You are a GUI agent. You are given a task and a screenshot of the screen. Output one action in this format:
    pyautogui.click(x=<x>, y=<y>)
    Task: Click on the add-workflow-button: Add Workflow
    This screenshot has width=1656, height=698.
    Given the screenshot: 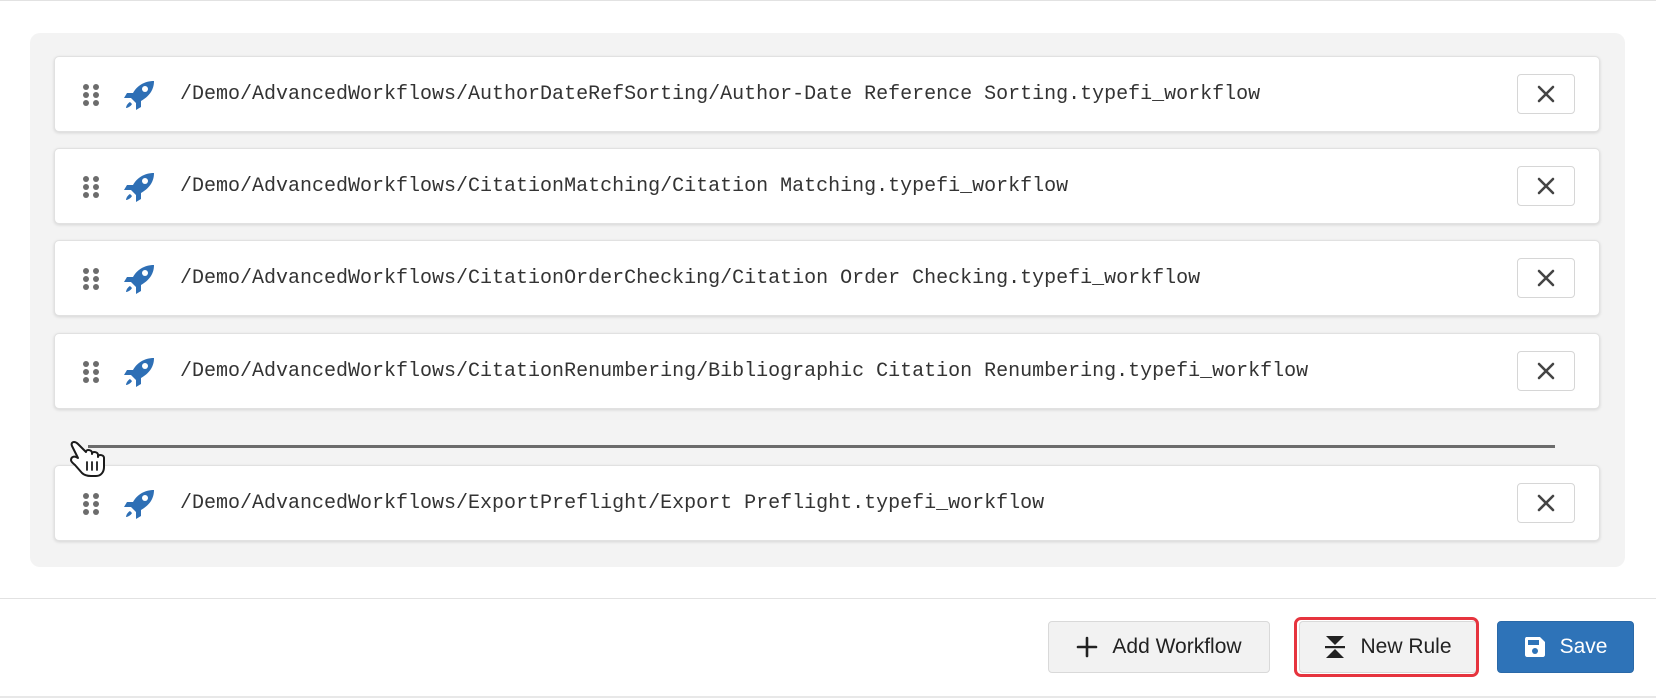 What is the action you would take?
    pyautogui.click(x=1159, y=647)
    